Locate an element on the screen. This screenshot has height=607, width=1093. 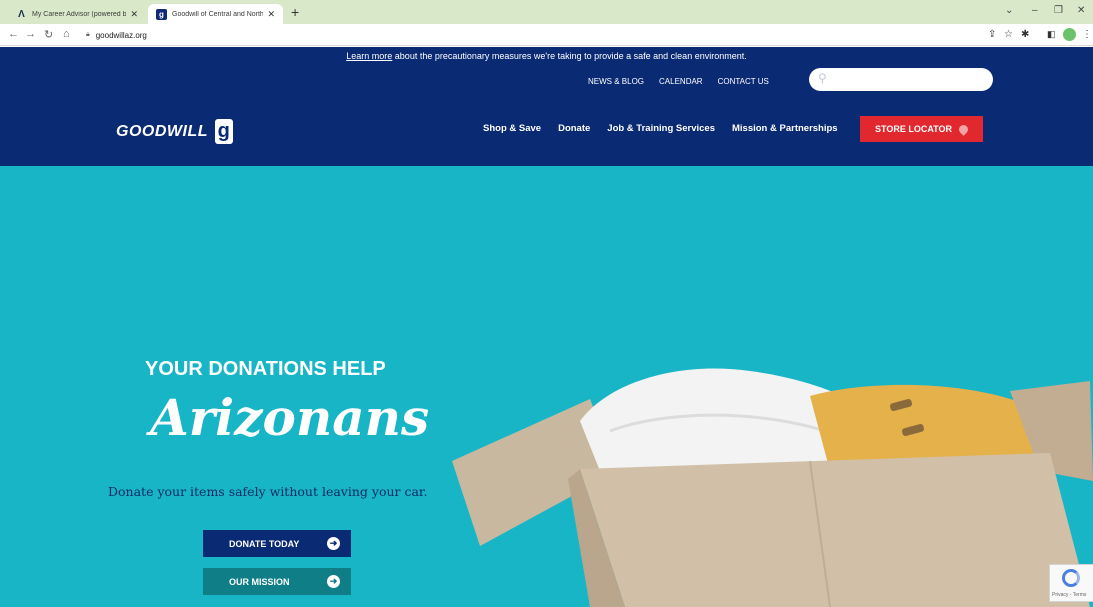
hero-subtitle: YOUR DONATIONS HELP is located at coordinates (265, 369).